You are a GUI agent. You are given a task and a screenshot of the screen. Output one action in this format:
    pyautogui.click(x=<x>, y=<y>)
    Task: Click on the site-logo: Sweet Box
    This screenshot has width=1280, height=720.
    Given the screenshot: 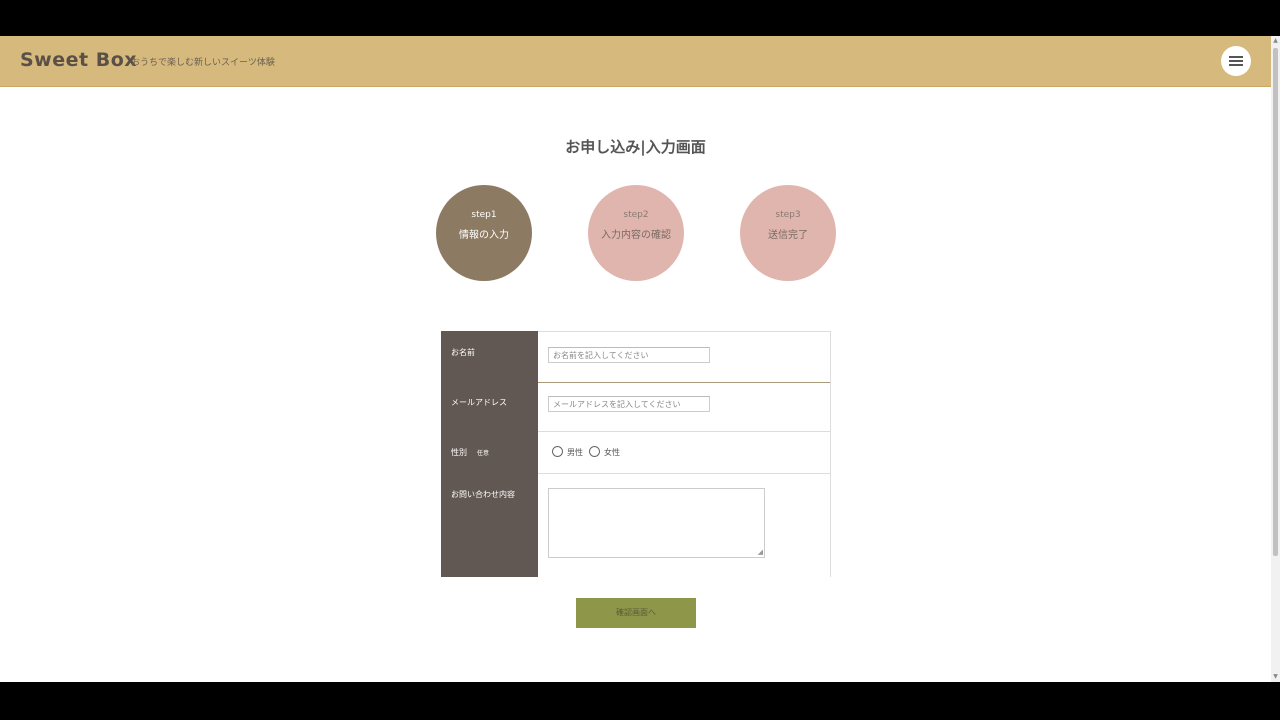 What is the action you would take?
    pyautogui.click(x=78, y=60)
    